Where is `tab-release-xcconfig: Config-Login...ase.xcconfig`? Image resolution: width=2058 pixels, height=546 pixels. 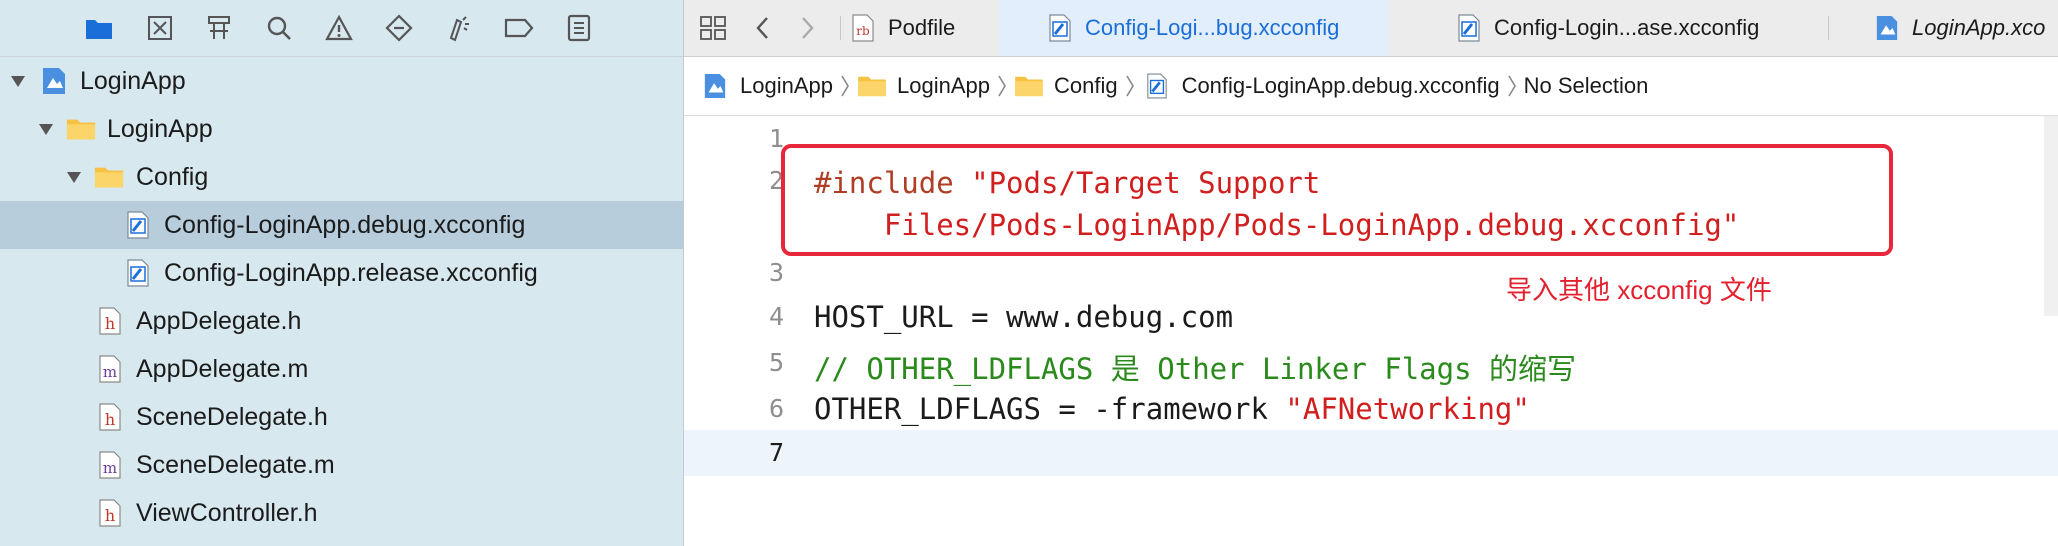 tab-release-xcconfig: Config-Login...ase.xcconfig is located at coordinates (1636, 28).